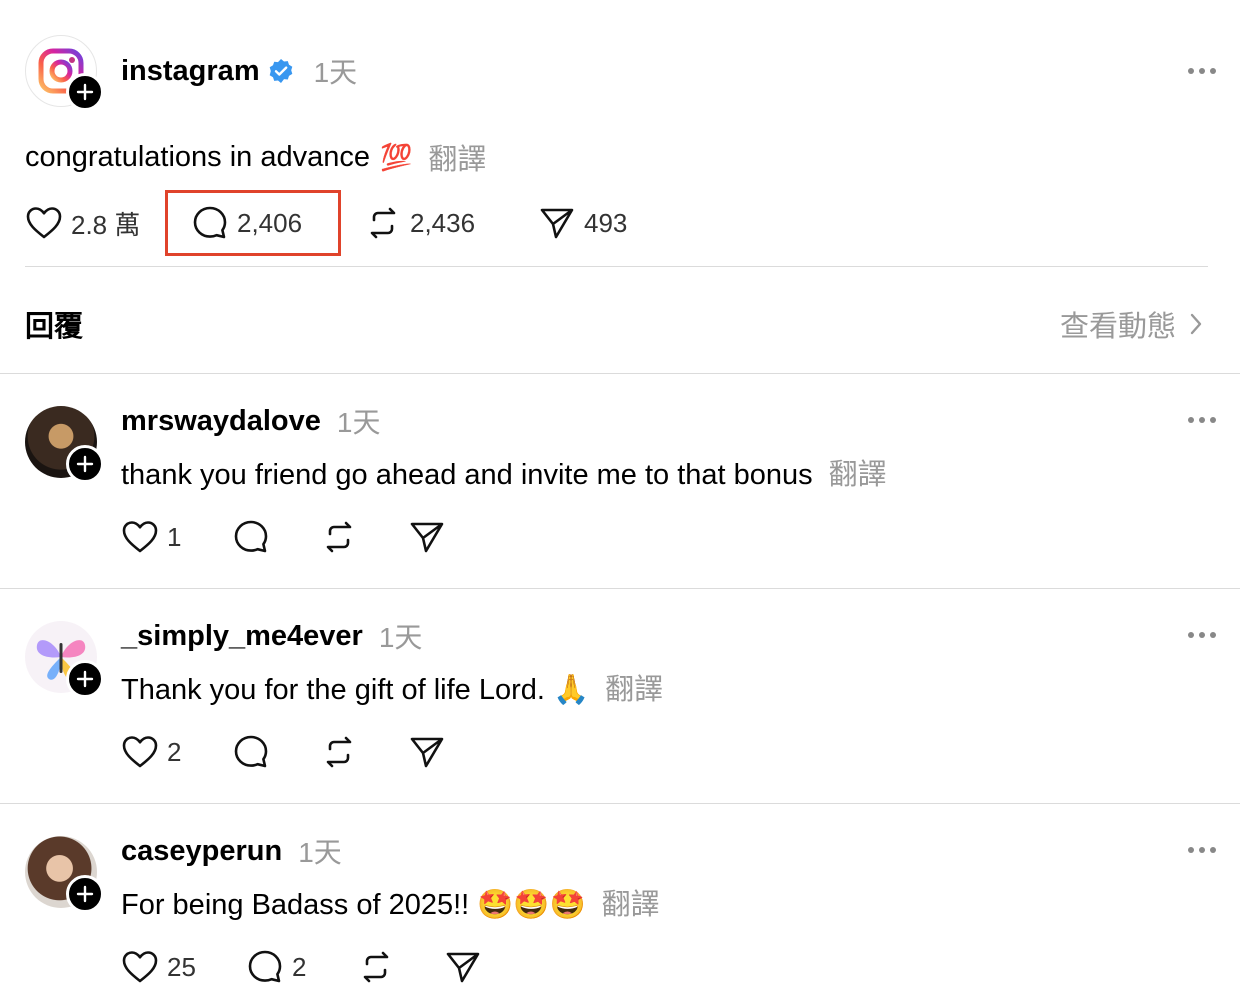  What do you see at coordinates (201, 851) in the screenshot?
I see `comment-username: caseyperun` at bounding box center [201, 851].